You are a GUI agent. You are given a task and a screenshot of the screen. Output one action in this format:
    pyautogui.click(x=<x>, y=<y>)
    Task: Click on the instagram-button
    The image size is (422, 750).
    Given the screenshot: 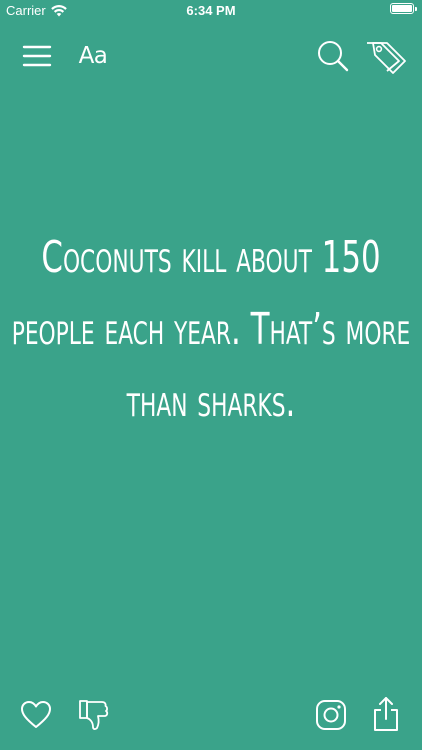 What is the action you would take?
    pyautogui.click(x=331, y=715)
    